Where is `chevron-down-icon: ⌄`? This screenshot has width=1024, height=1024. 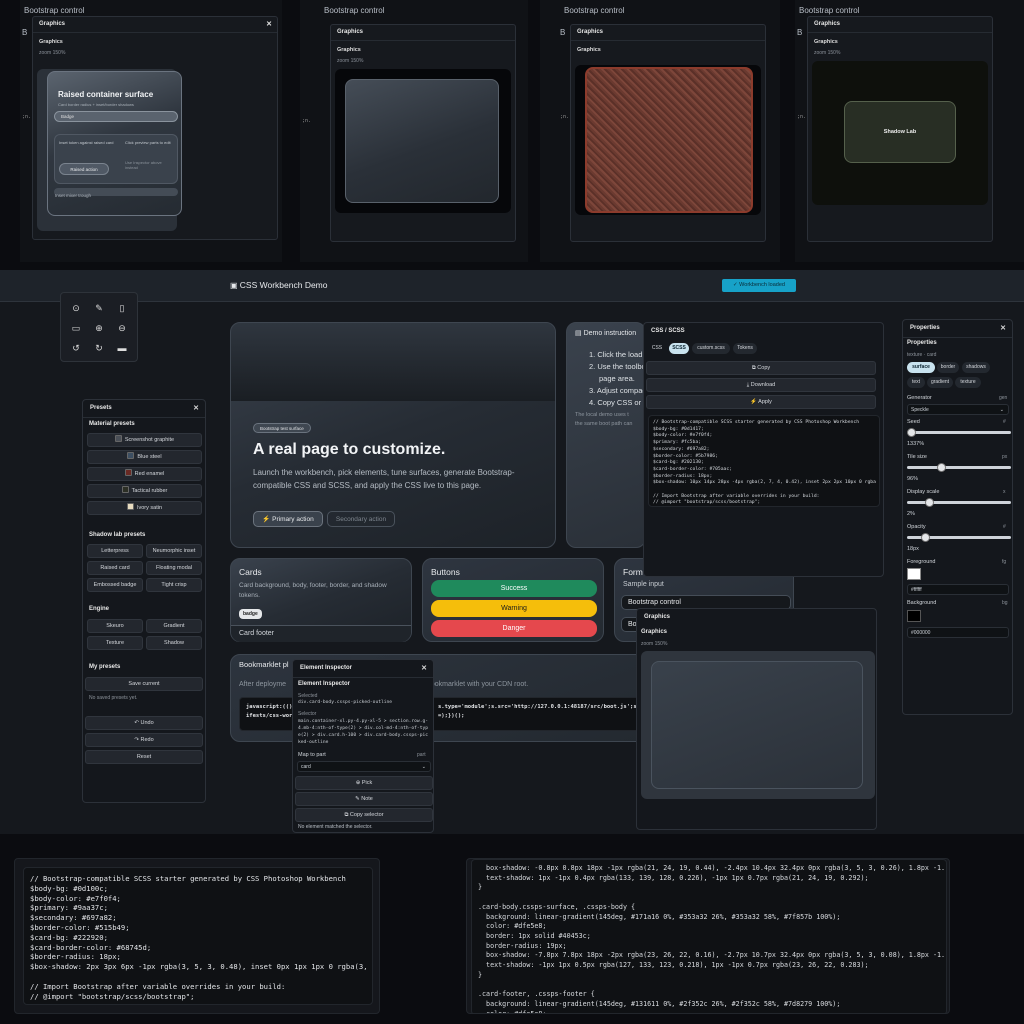 chevron-down-icon: ⌄ is located at coordinates (1001, 410).